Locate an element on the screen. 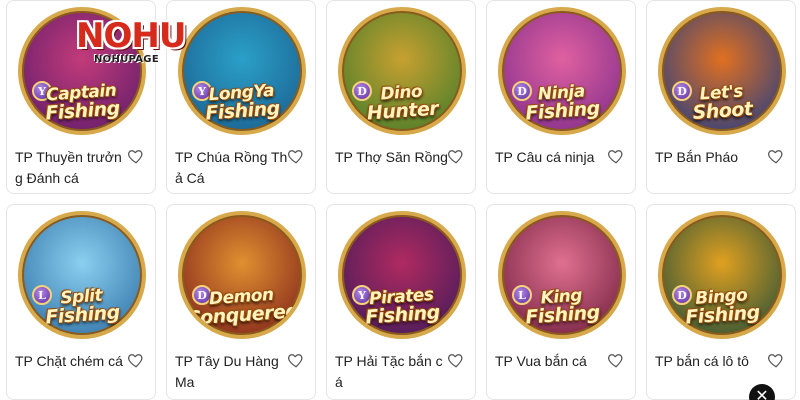 This screenshot has width=800, height=400. game-art: Y Pirates Fishing is located at coordinates (402, 275).